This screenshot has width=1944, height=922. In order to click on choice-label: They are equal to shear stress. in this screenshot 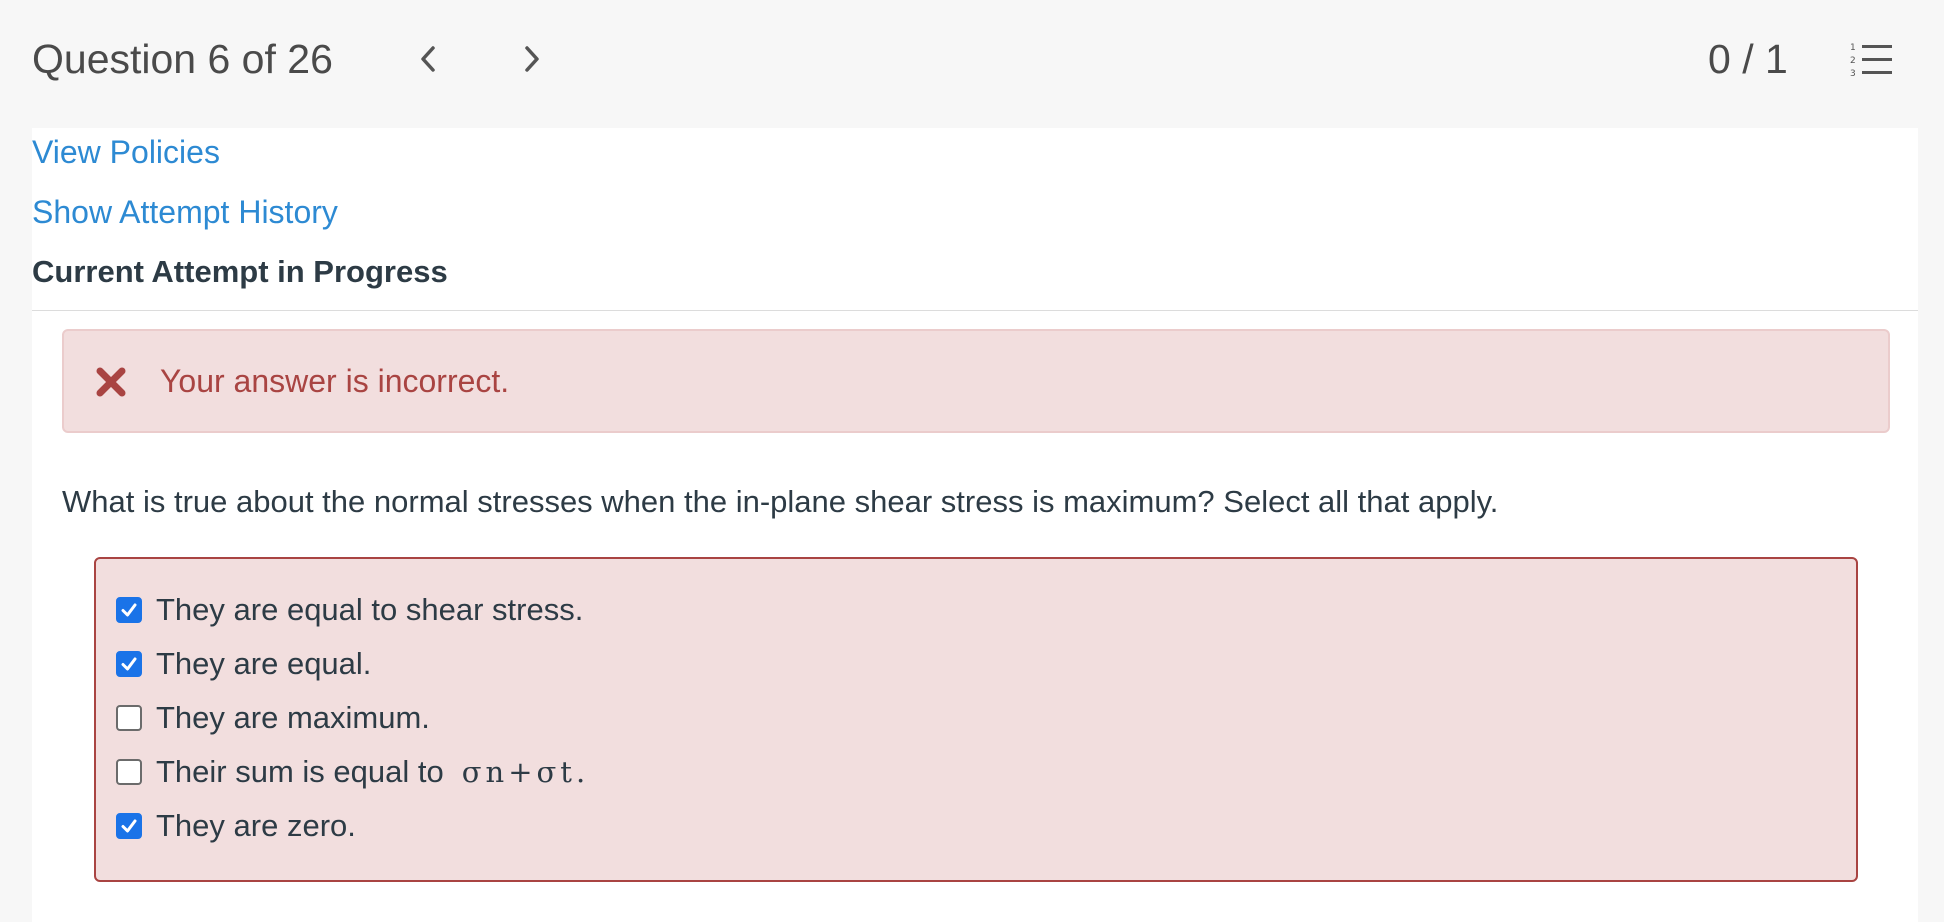, I will do `click(370, 609)`.